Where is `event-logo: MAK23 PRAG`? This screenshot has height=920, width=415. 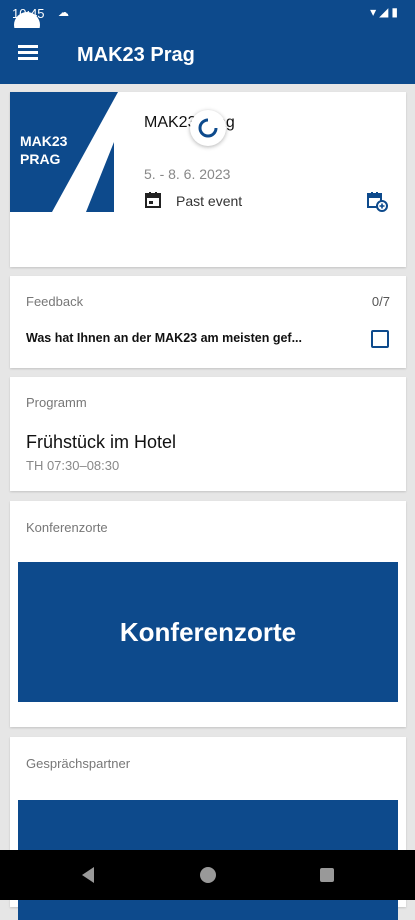
event-logo: MAK23 PRAG is located at coordinates (69, 152).